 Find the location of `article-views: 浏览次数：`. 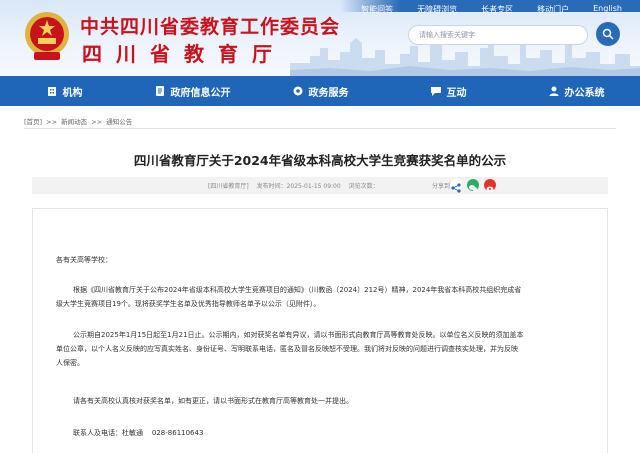

article-views: 浏览次数： is located at coordinates (363, 186).